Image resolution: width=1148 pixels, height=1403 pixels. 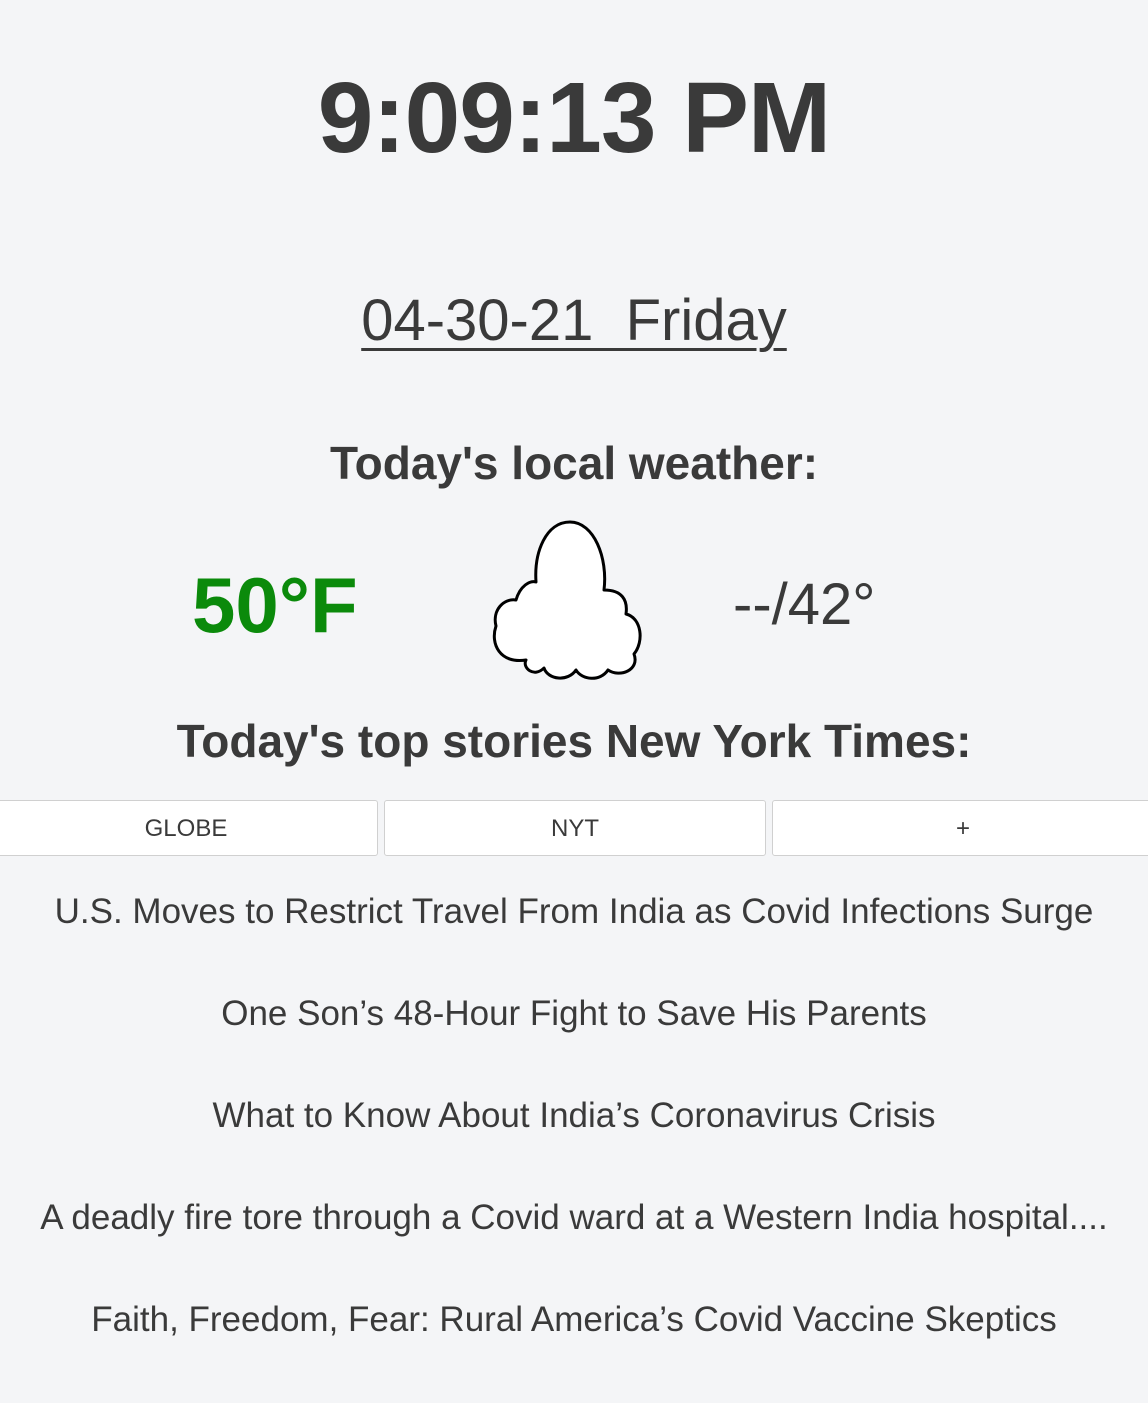 I want to click on weather-heading: Today's local weather:, so click(x=574, y=463).